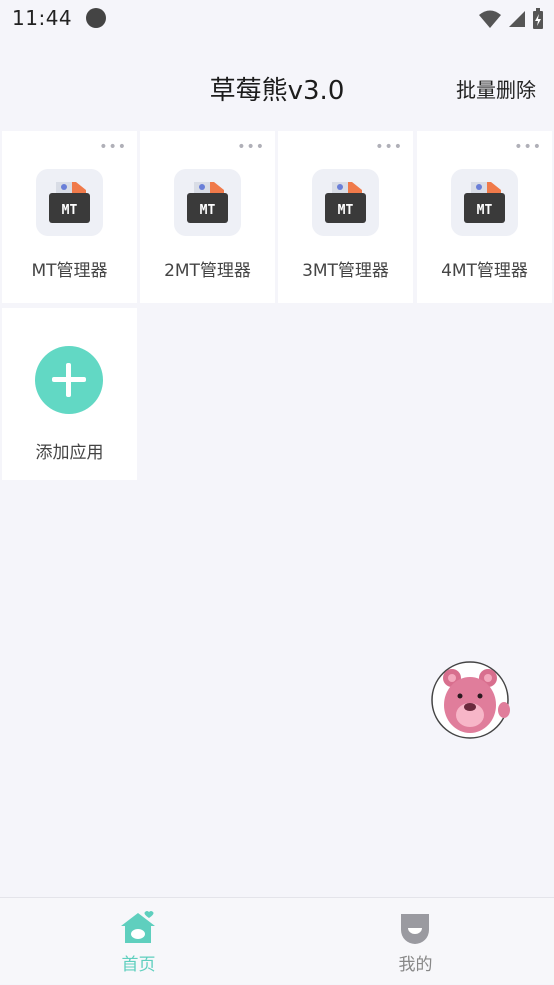 The image size is (554, 985). I want to click on profile-icon, so click(415, 929).